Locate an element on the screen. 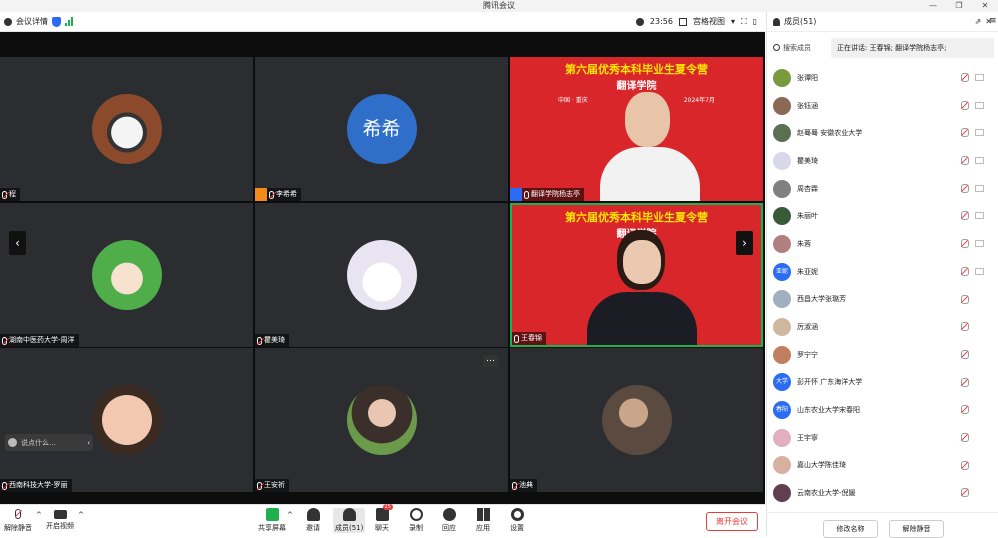 This screenshot has height=538, width=998. video-tile: 西南科技大学-罗丽 is located at coordinates (126, 420).